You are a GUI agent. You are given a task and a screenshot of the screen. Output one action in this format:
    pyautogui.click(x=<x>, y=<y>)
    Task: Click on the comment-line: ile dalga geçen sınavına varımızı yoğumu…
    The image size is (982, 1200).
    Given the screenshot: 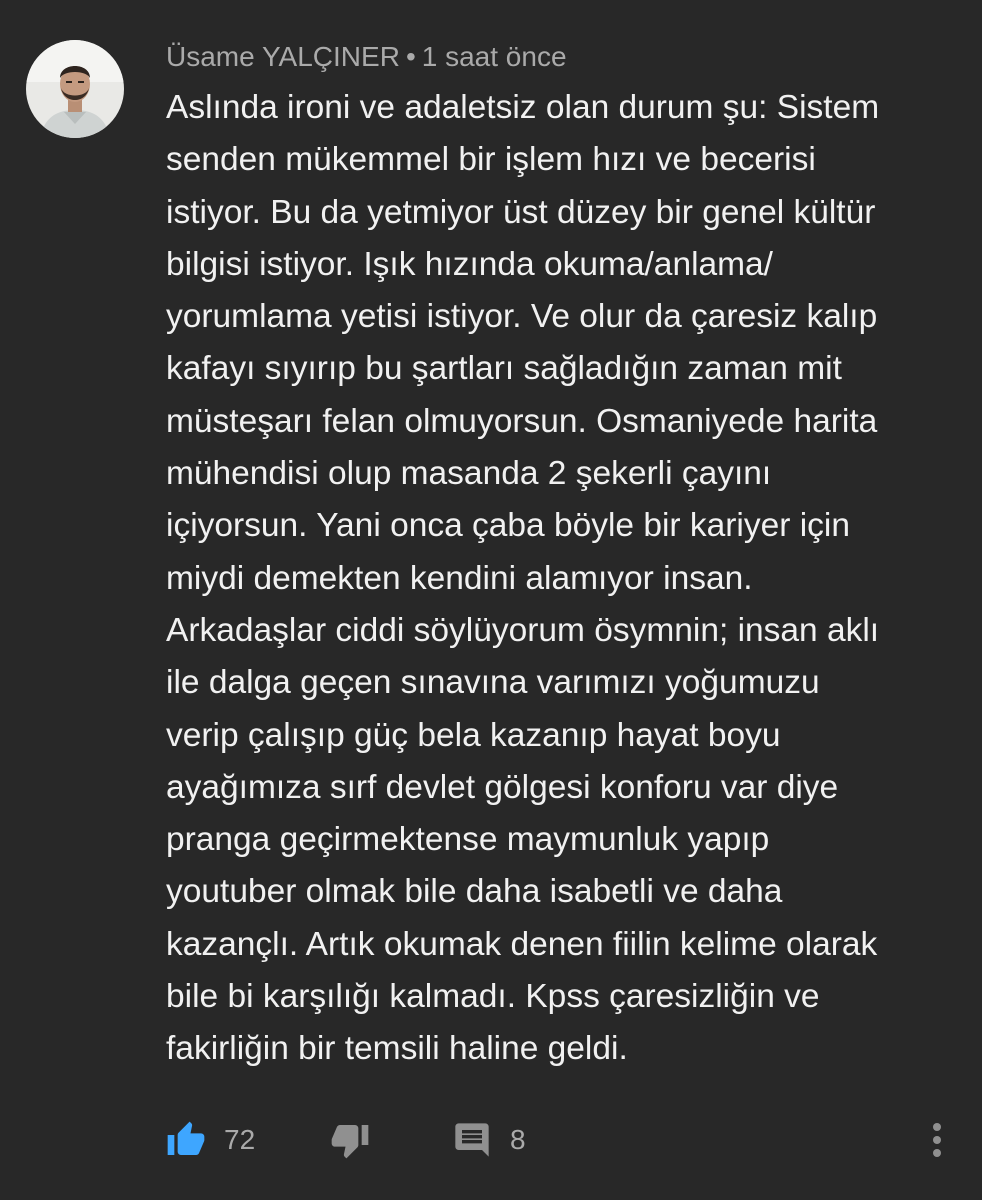 What is the action you would take?
    pyautogui.click(x=493, y=683)
    